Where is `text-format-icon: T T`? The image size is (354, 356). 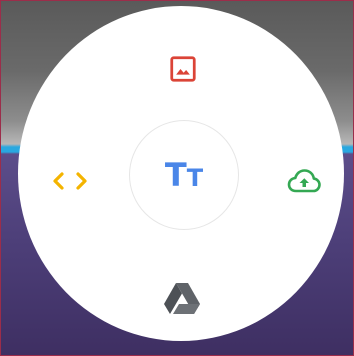 text-format-icon: T T is located at coordinates (184, 175).